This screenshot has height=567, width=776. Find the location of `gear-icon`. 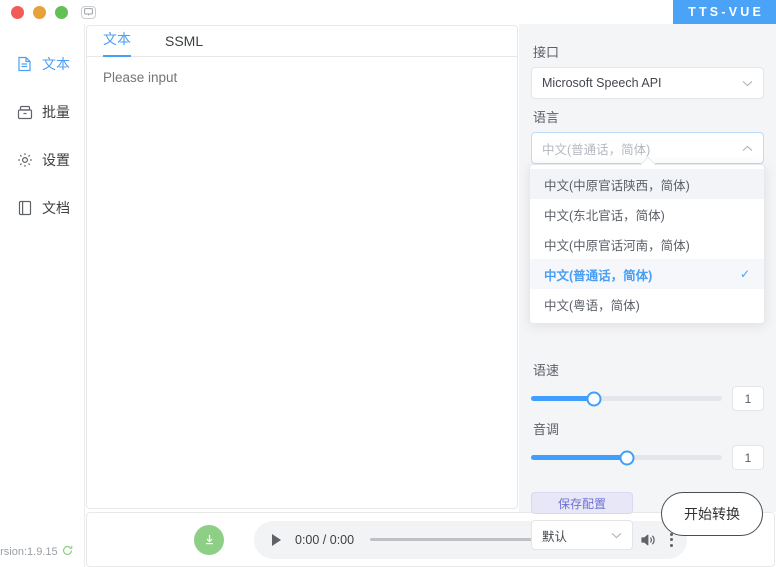

gear-icon is located at coordinates (24, 160).